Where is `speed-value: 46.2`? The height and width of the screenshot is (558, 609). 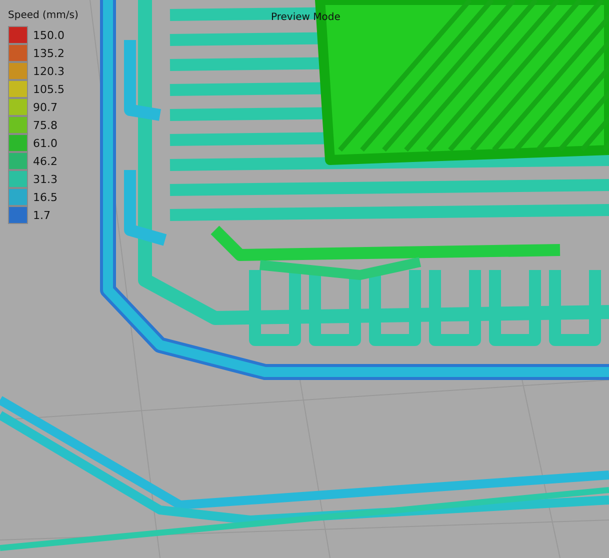 speed-value: 46.2 is located at coordinates (45, 161).